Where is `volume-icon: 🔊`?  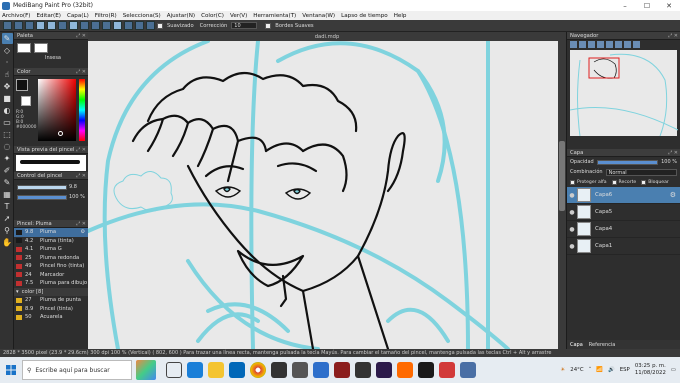 volume-icon: 🔊 is located at coordinates (611, 370).